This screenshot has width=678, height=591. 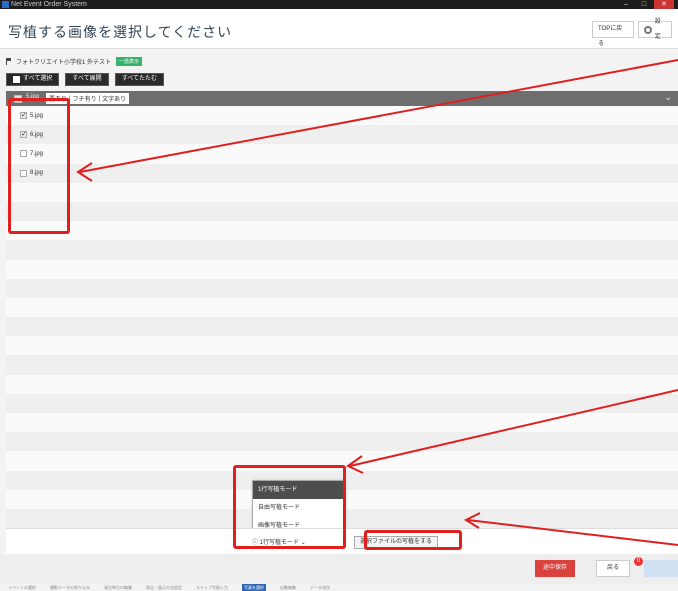 What do you see at coordinates (657, 29) in the screenshot?
I see `settings-label: 設定` at bounding box center [657, 29].